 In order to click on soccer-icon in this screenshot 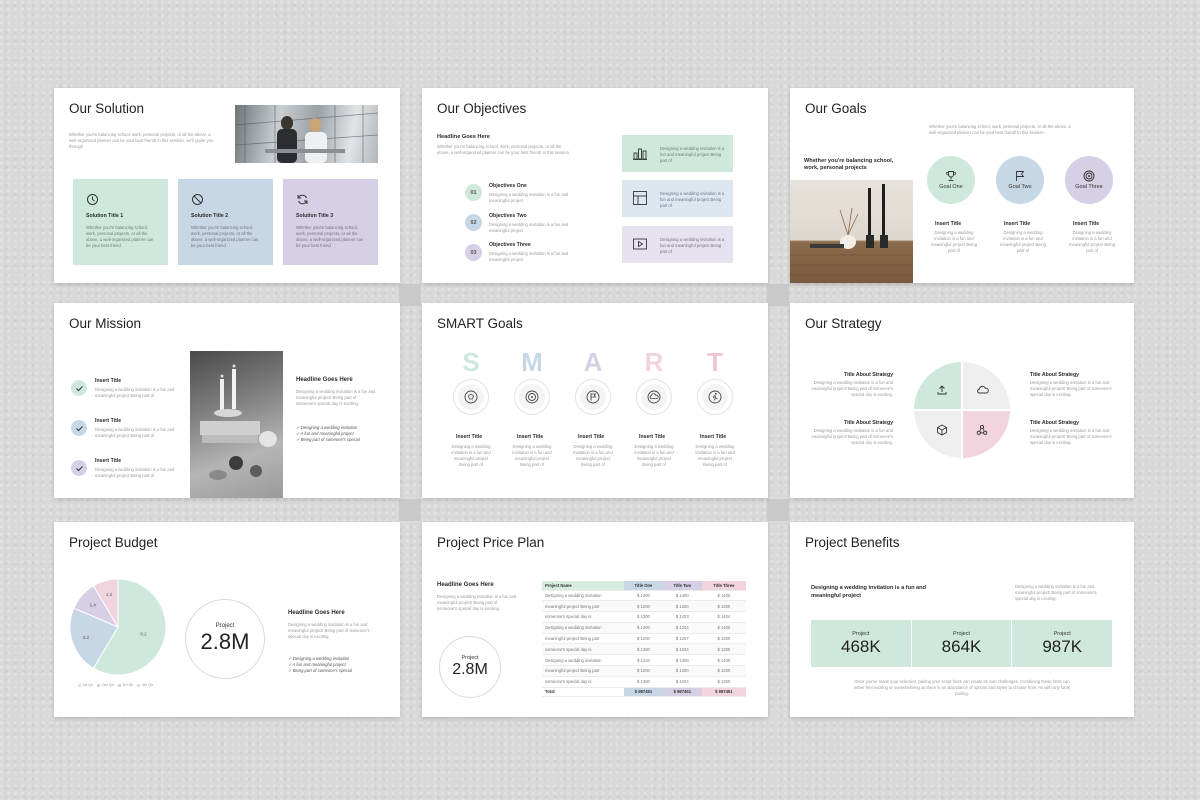, I will do `click(471, 397)`.